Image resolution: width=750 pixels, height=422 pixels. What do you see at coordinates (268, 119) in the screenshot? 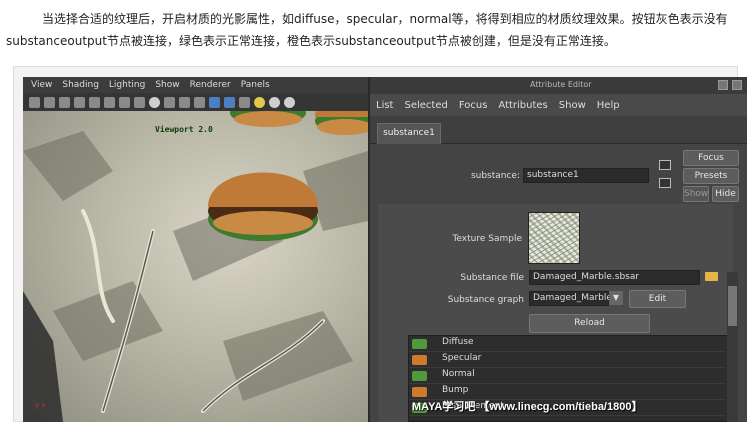
I see `burger-top-left` at bounding box center [268, 119].